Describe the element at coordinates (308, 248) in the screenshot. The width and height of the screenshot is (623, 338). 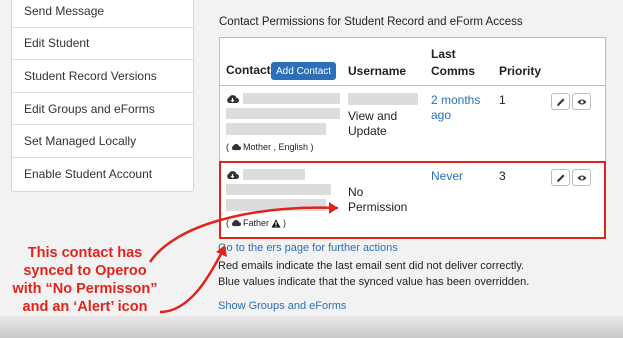
I see `users-page-link: Go to the ers page for further actions` at that location.